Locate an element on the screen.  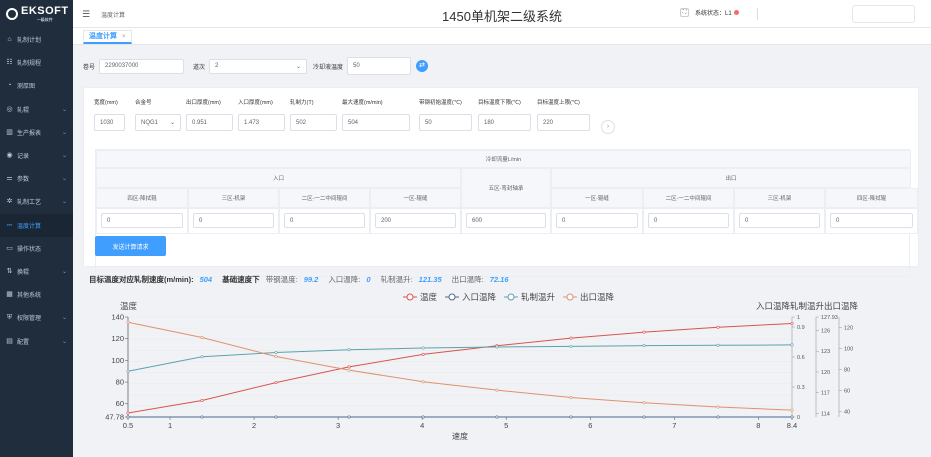
sidebar-item-10: ⇅ 换辊 ⌄ is located at coordinates (36, 271).